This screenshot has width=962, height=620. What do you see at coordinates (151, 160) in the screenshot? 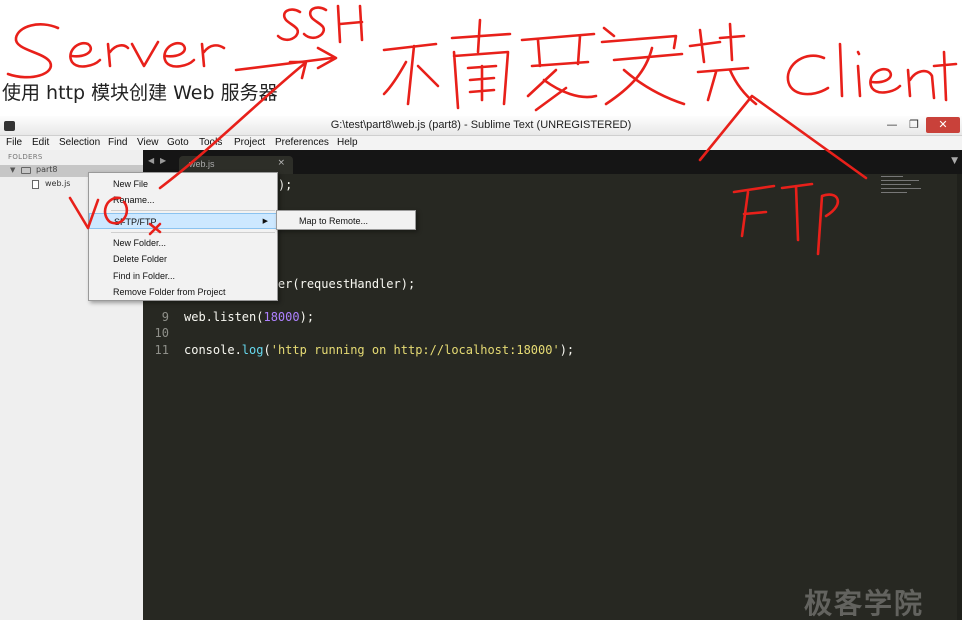
I see `tab-scroll-left-icon: ◀` at bounding box center [151, 160].